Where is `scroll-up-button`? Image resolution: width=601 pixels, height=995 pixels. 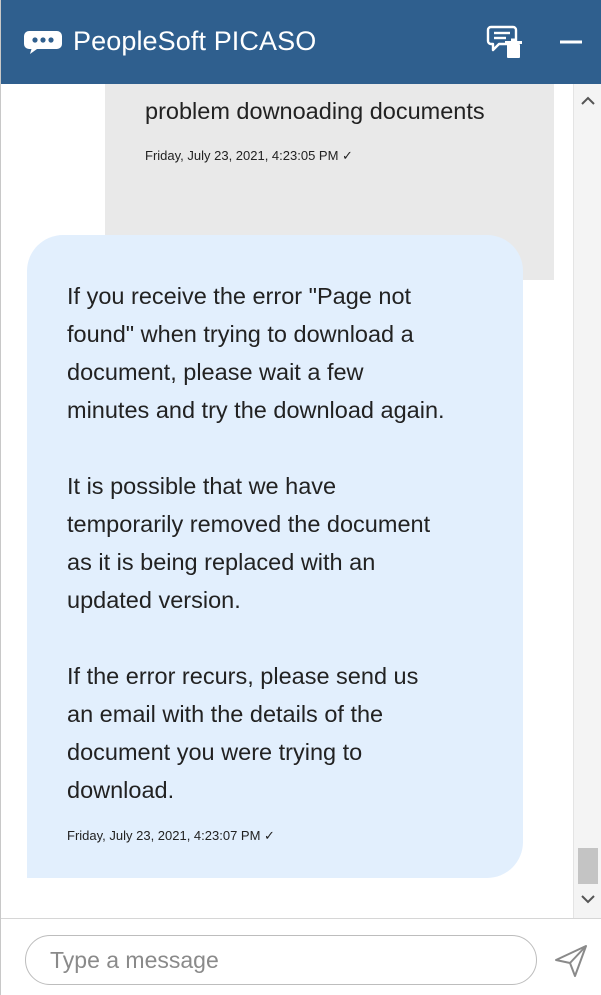 scroll-up-button is located at coordinates (587, 101).